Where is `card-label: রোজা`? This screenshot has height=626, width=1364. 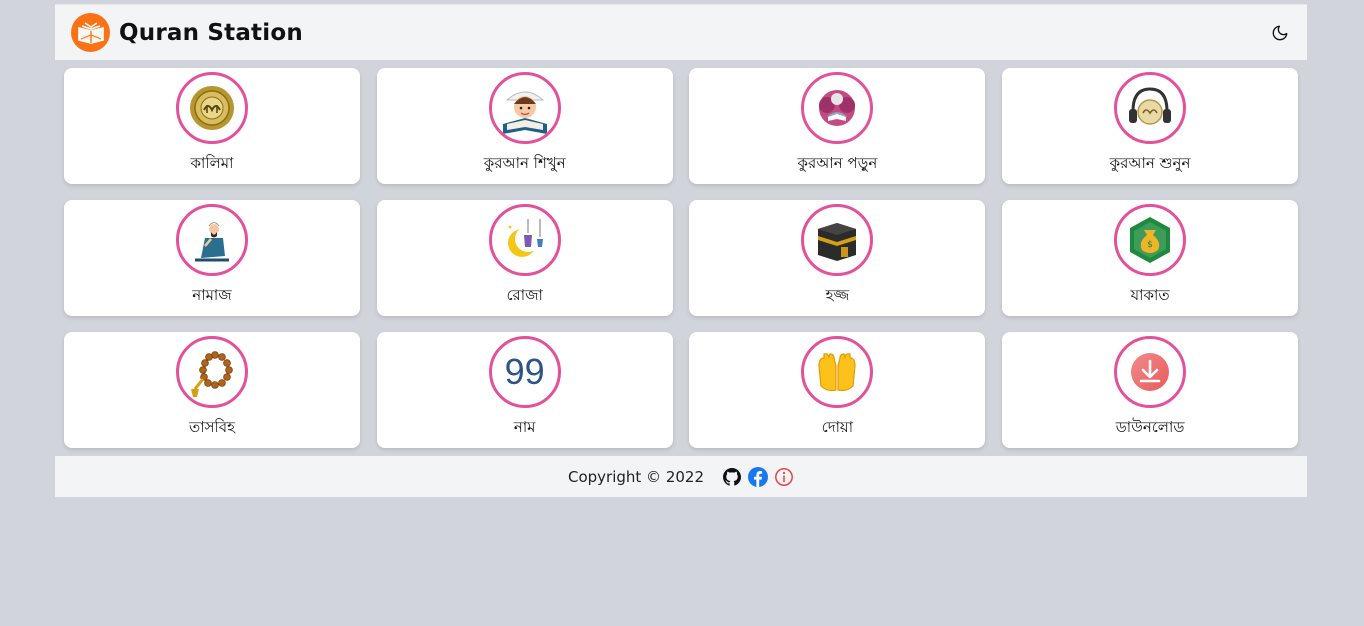
card-label: রোজা is located at coordinates (524, 295).